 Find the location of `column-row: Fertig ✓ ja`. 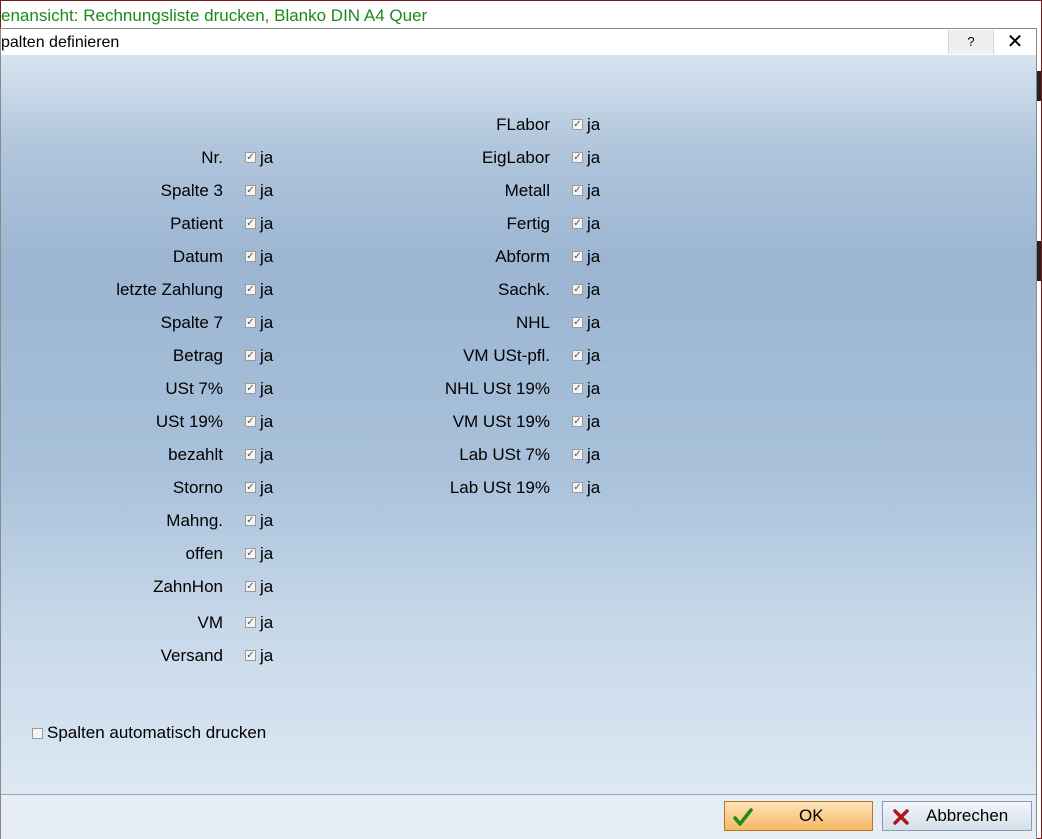

column-row: Fertig ✓ ja is located at coordinates (314, 224).